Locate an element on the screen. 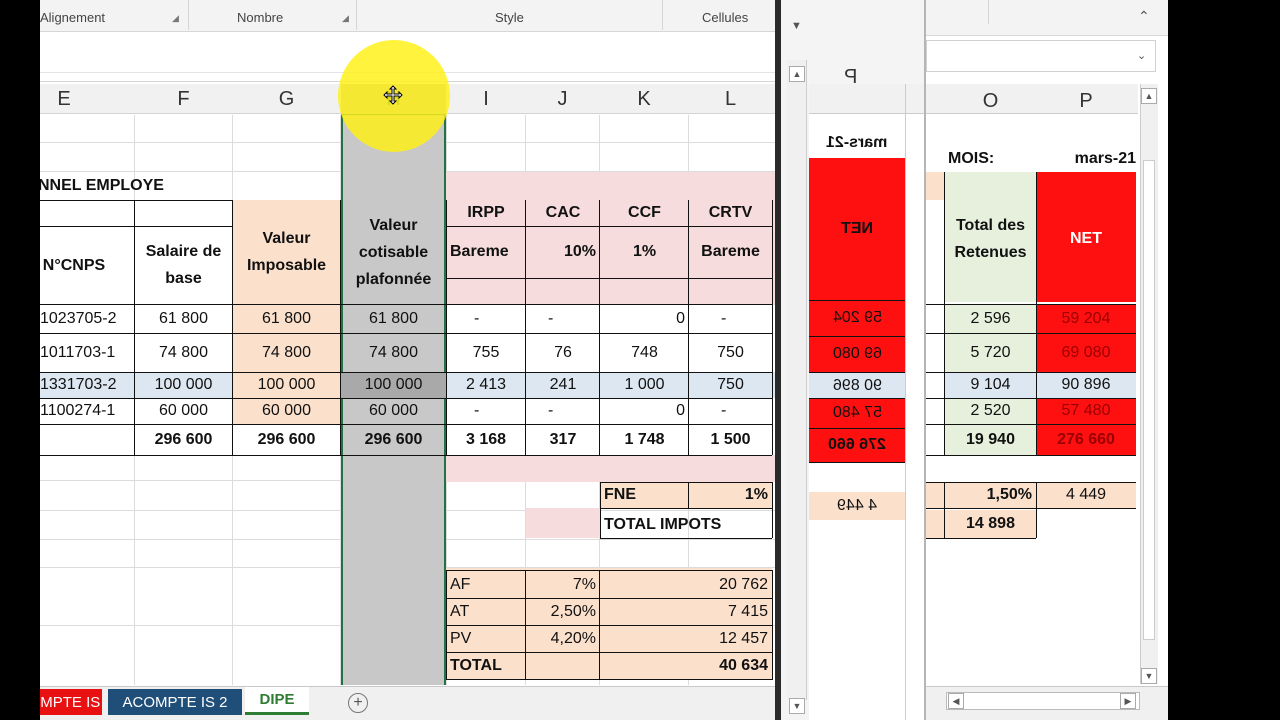  formula-bar-right: ⌄ is located at coordinates (1041, 56).